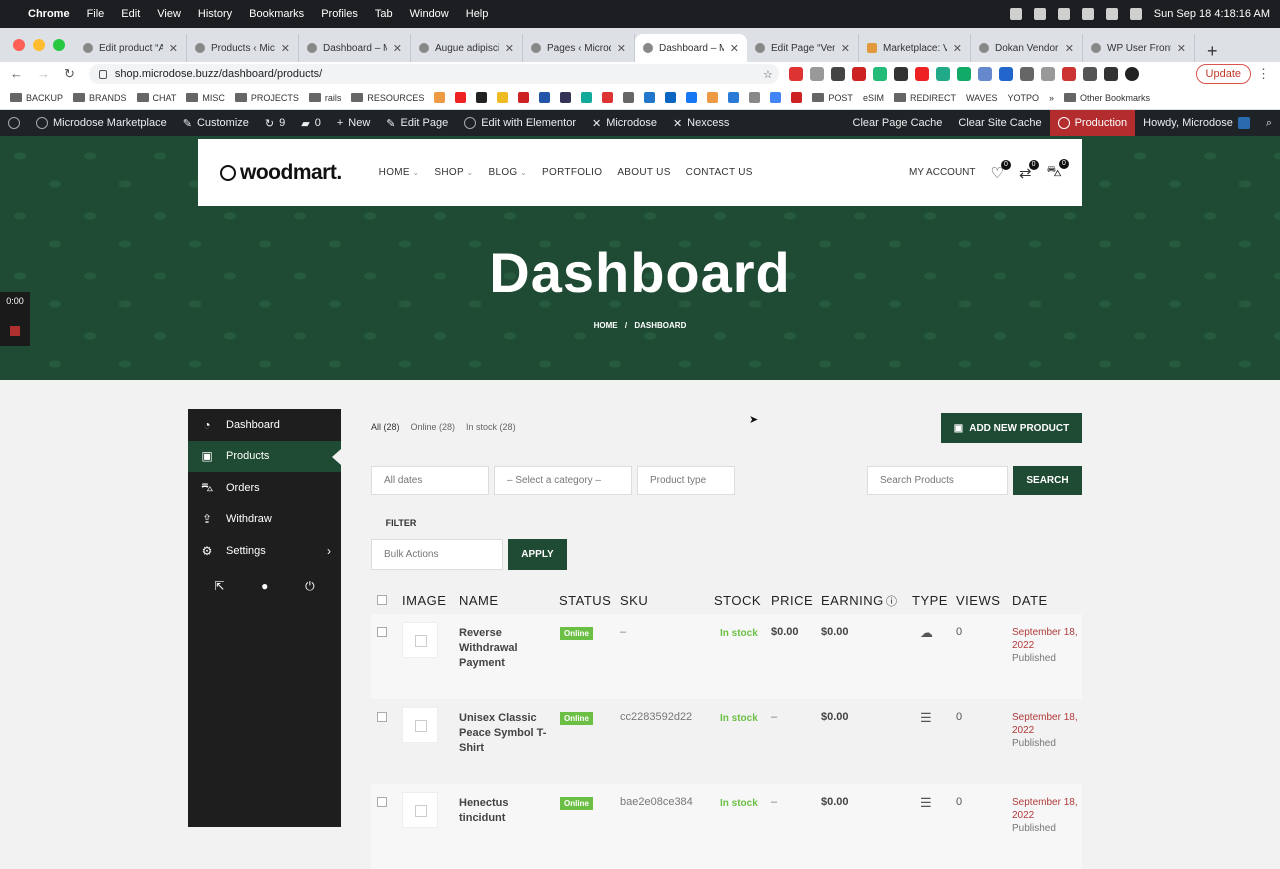 This screenshot has height=869, width=1280. What do you see at coordinates (59, 45) in the screenshot?
I see `zoom-window-button` at bounding box center [59, 45].